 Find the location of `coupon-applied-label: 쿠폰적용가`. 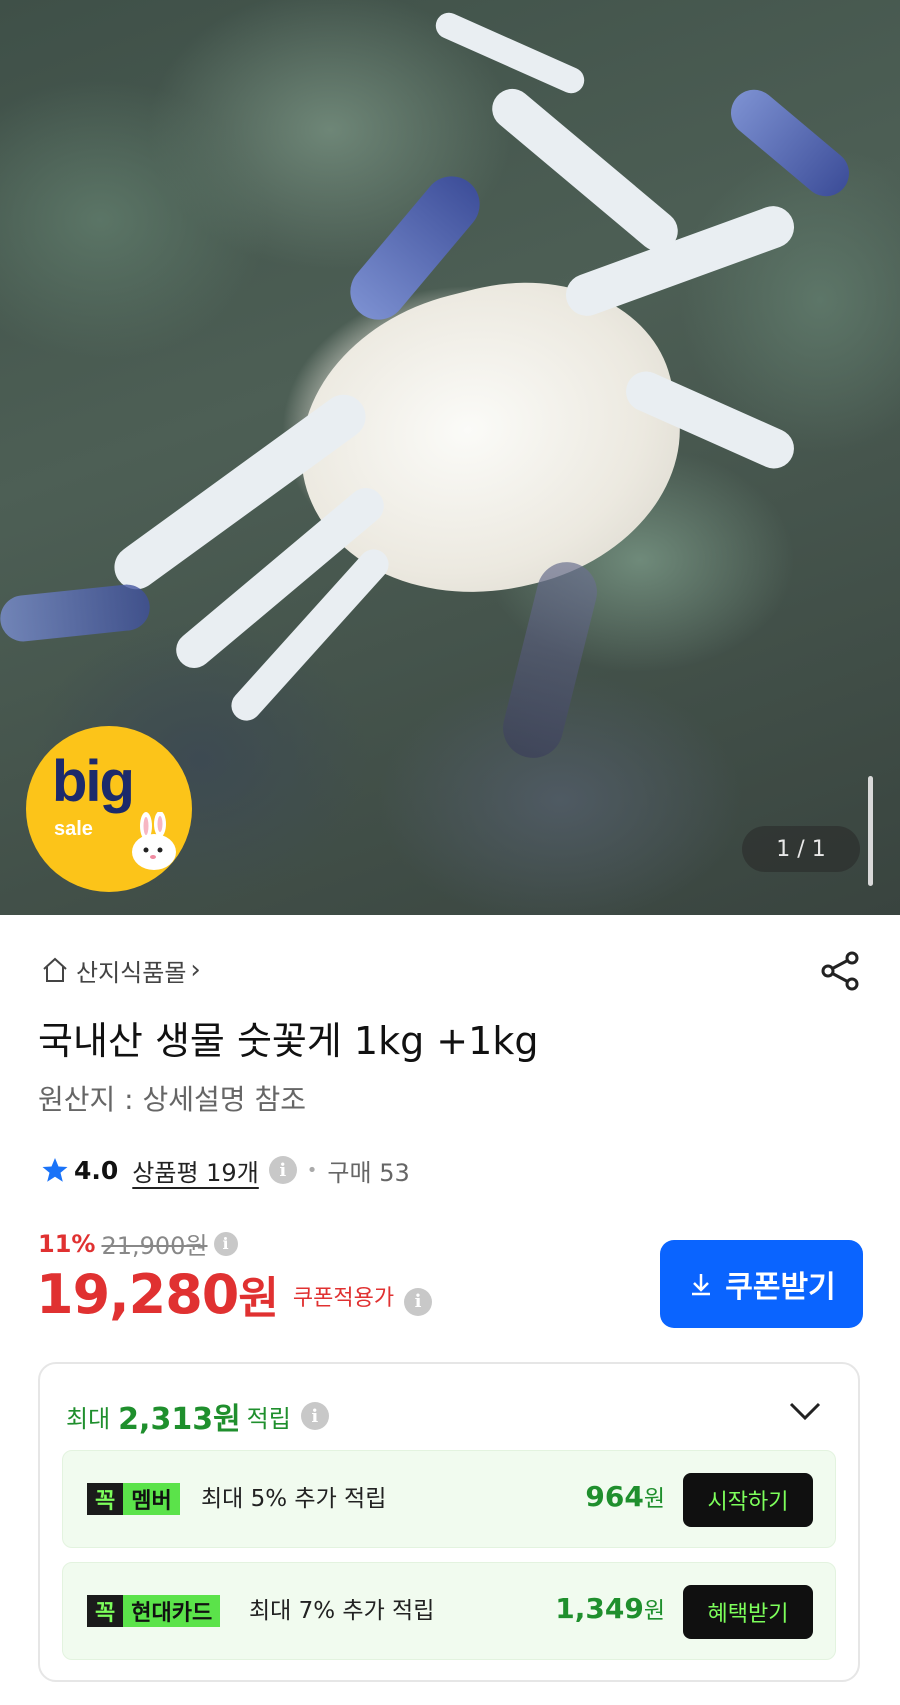

coupon-applied-label: 쿠폰적용가 is located at coordinates (343, 1298).